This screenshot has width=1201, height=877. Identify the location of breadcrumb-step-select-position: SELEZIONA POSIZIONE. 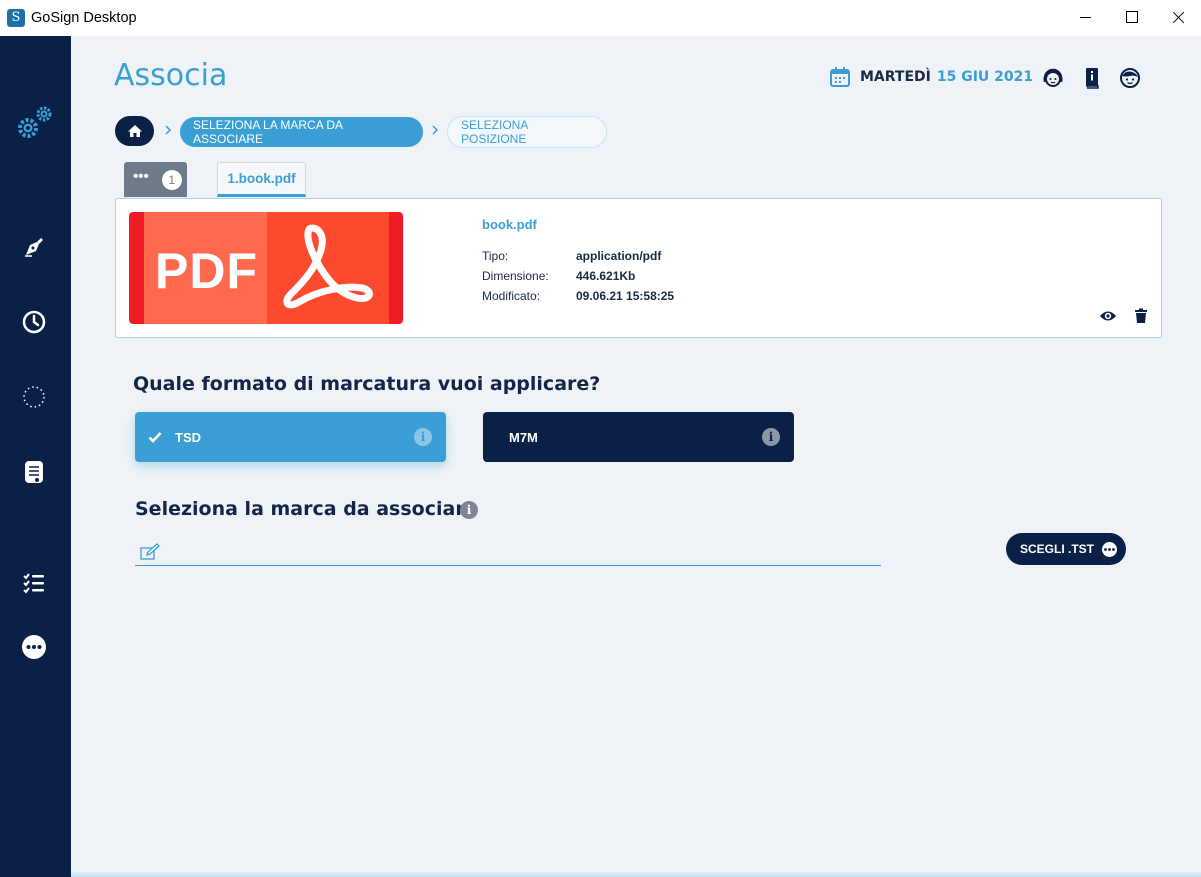
(527, 132).